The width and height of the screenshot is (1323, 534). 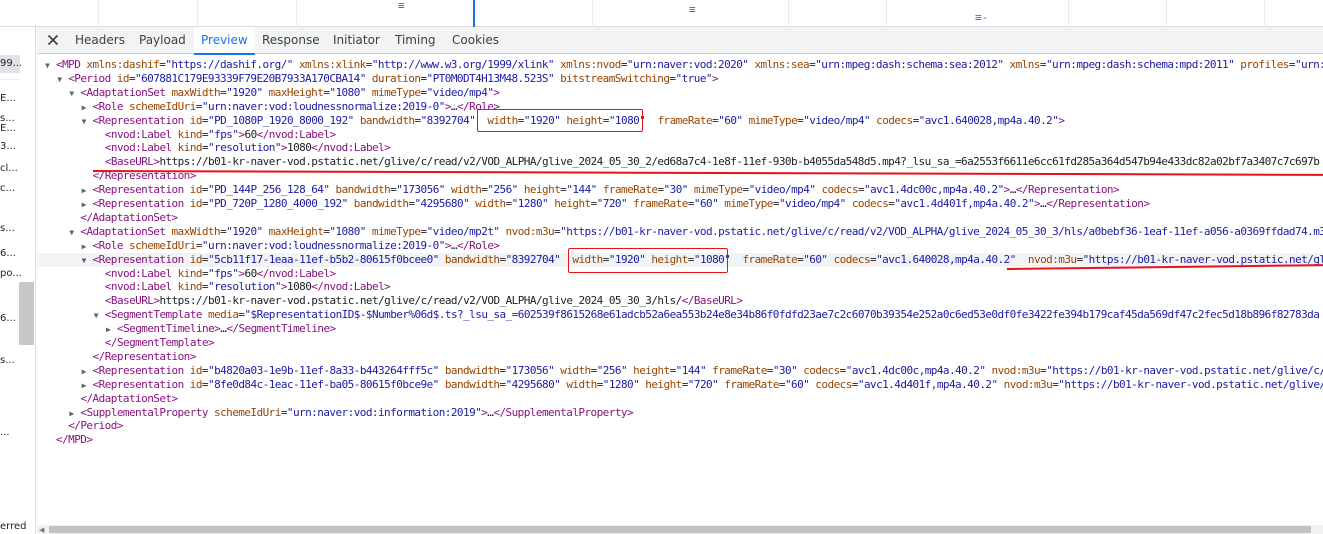 What do you see at coordinates (74, 440) in the screenshot?
I see `xml-tag: </MPD>` at bounding box center [74, 440].